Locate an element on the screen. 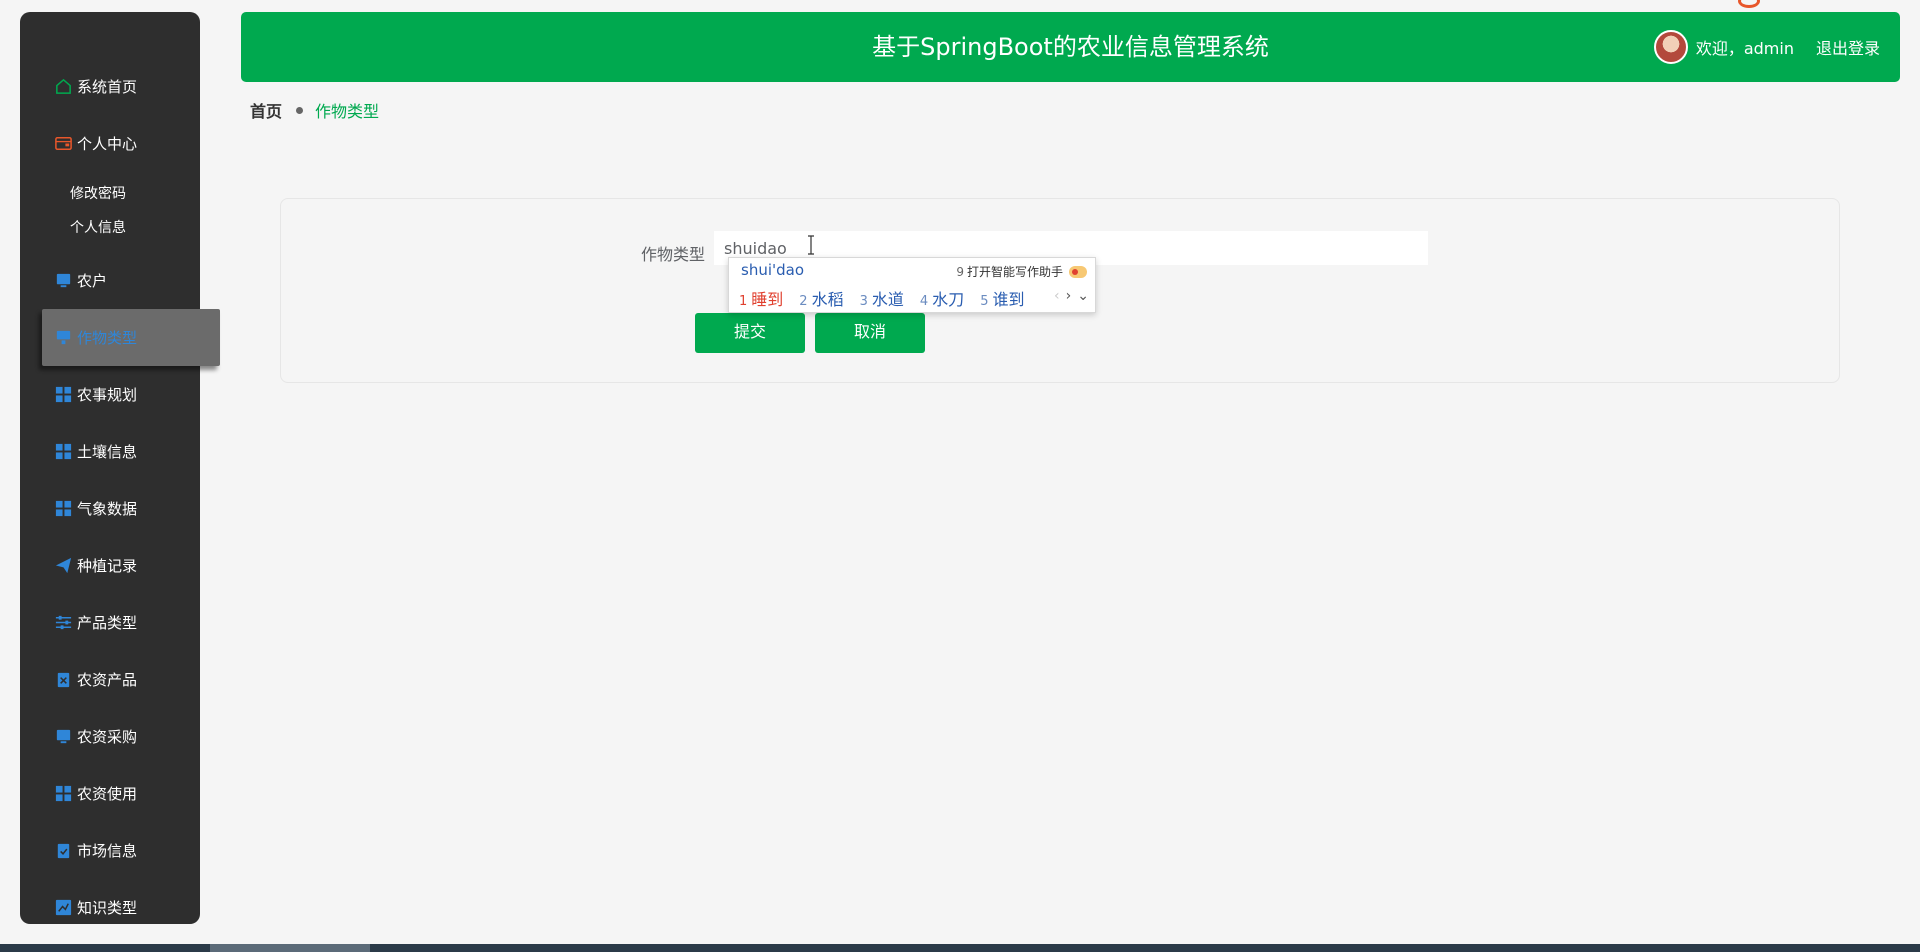 The height and width of the screenshot is (952, 1920). chevron-left-icon: ‹ is located at coordinates (1057, 296).